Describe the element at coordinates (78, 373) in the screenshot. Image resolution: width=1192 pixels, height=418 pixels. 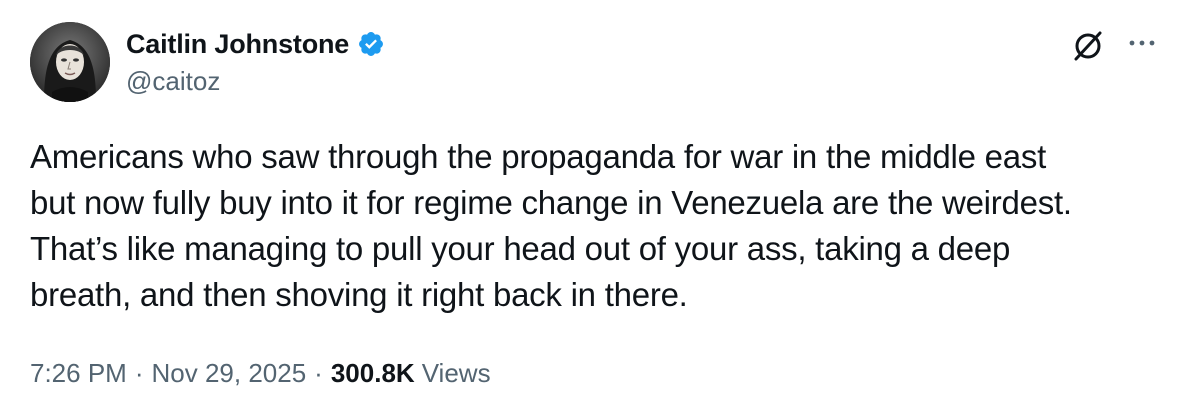
I see `tweet-time: 7:26 PM` at that location.